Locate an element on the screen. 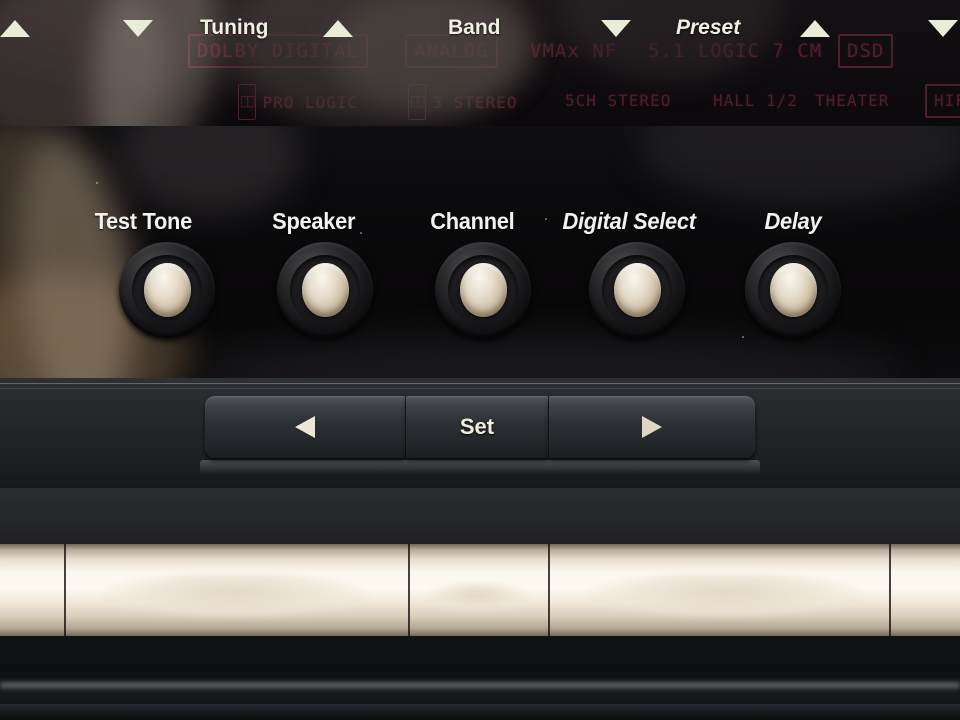 The width and height of the screenshot is (960, 720). display-indicator-hall: HALL 1/2 is located at coordinates (756, 100).